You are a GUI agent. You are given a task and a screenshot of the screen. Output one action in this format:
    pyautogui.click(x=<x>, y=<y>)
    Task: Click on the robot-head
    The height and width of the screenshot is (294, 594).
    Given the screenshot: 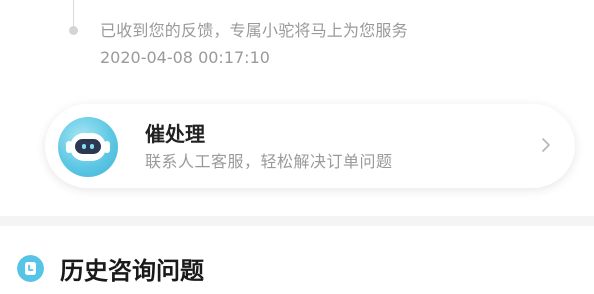 What is the action you would take?
    pyautogui.click(x=88, y=147)
    